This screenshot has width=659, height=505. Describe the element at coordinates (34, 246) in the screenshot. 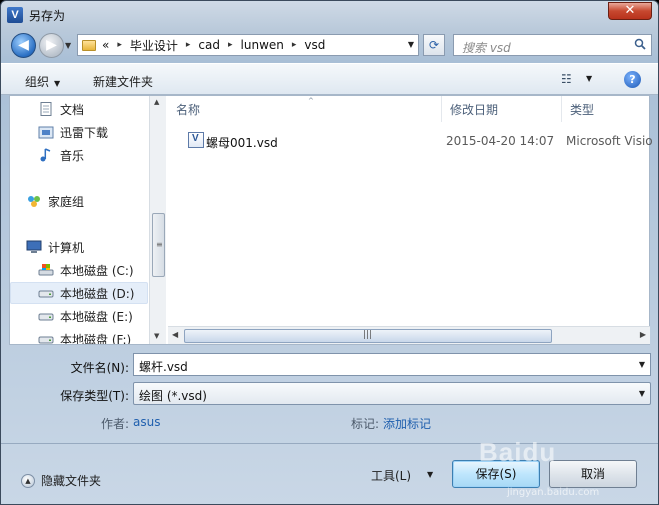

I see `computer-icon` at that location.